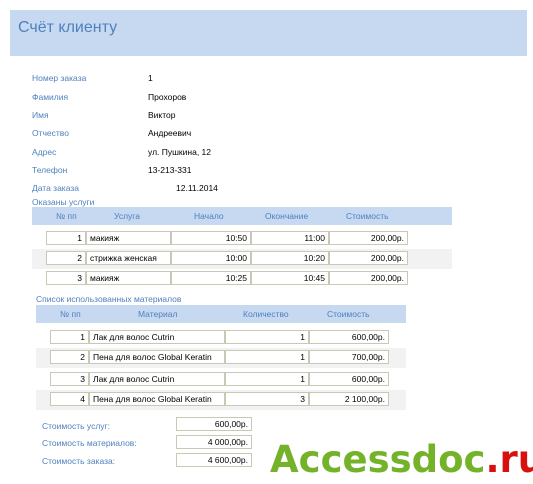 The height and width of the screenshot is (484, 533). Describe the element at coordinates (290, 258) in the screenshot. I see `service-end: 10:20` at that location.